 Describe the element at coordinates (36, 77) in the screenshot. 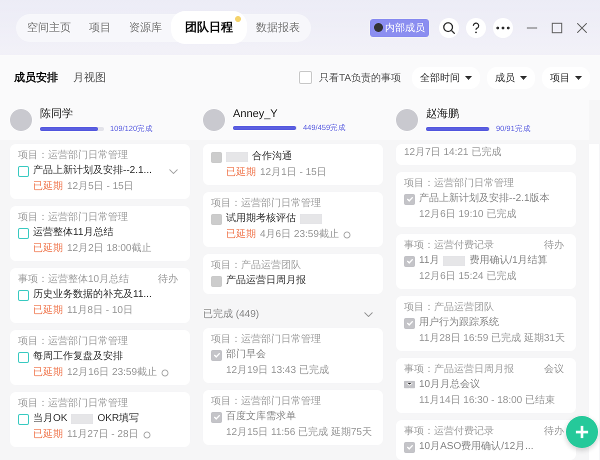

I see `view-tab: 成员安排` at that location.